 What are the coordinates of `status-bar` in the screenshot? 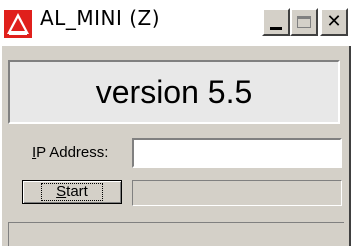 It's located at (176, 234).